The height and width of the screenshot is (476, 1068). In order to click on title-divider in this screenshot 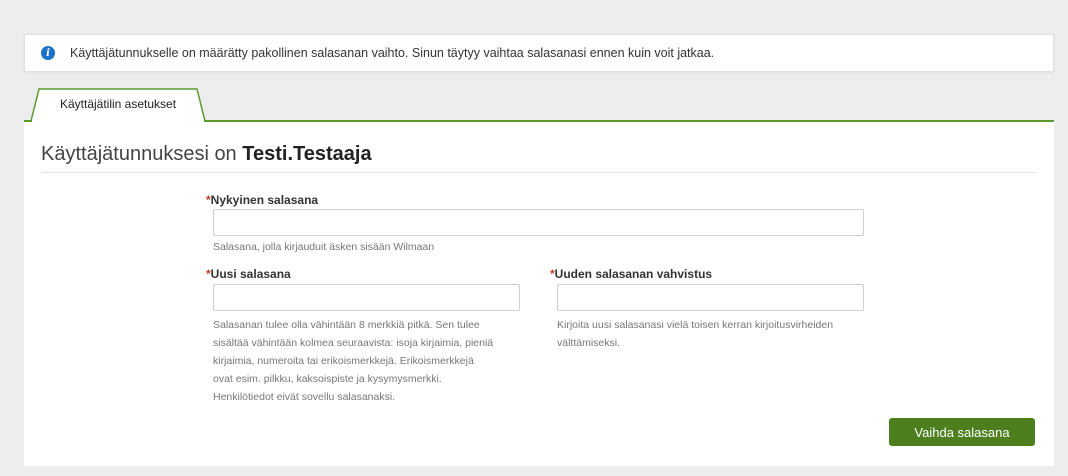, I will do `click(538, 172)`.